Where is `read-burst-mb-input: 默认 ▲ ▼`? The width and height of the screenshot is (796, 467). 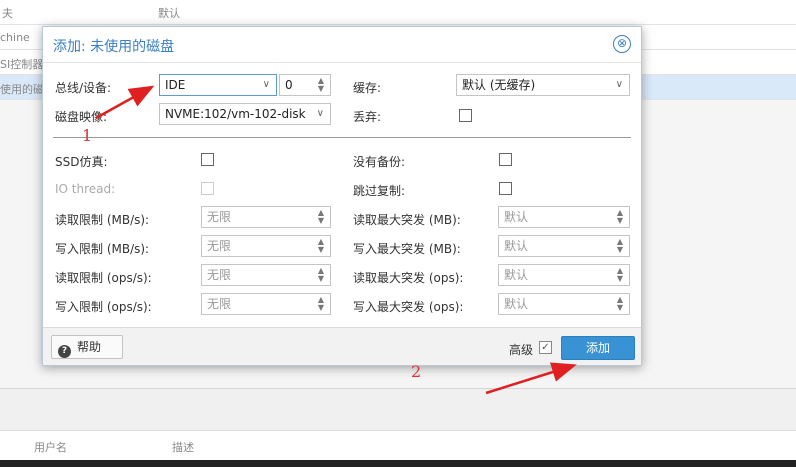 read-burst-mb-input: 默认 ▲ ▼ is located at coordinates (564, 217).